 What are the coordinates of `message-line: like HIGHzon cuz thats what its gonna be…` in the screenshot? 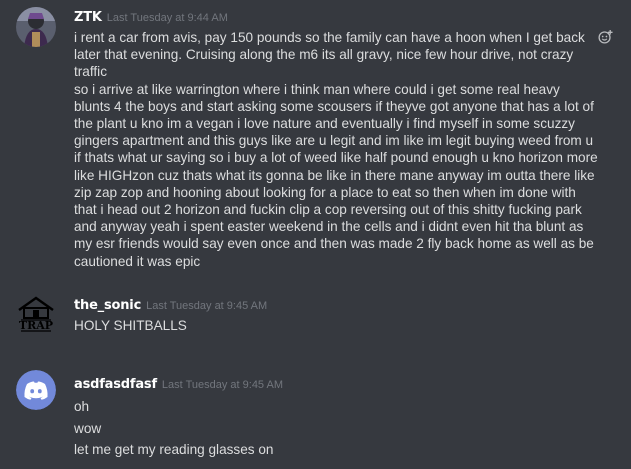 It's located at (334, 175).